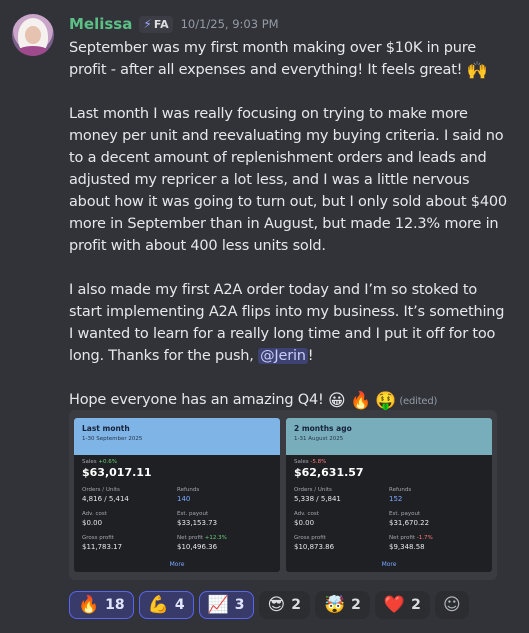  I want to click on reaction-count: 3, so click(239, 605).